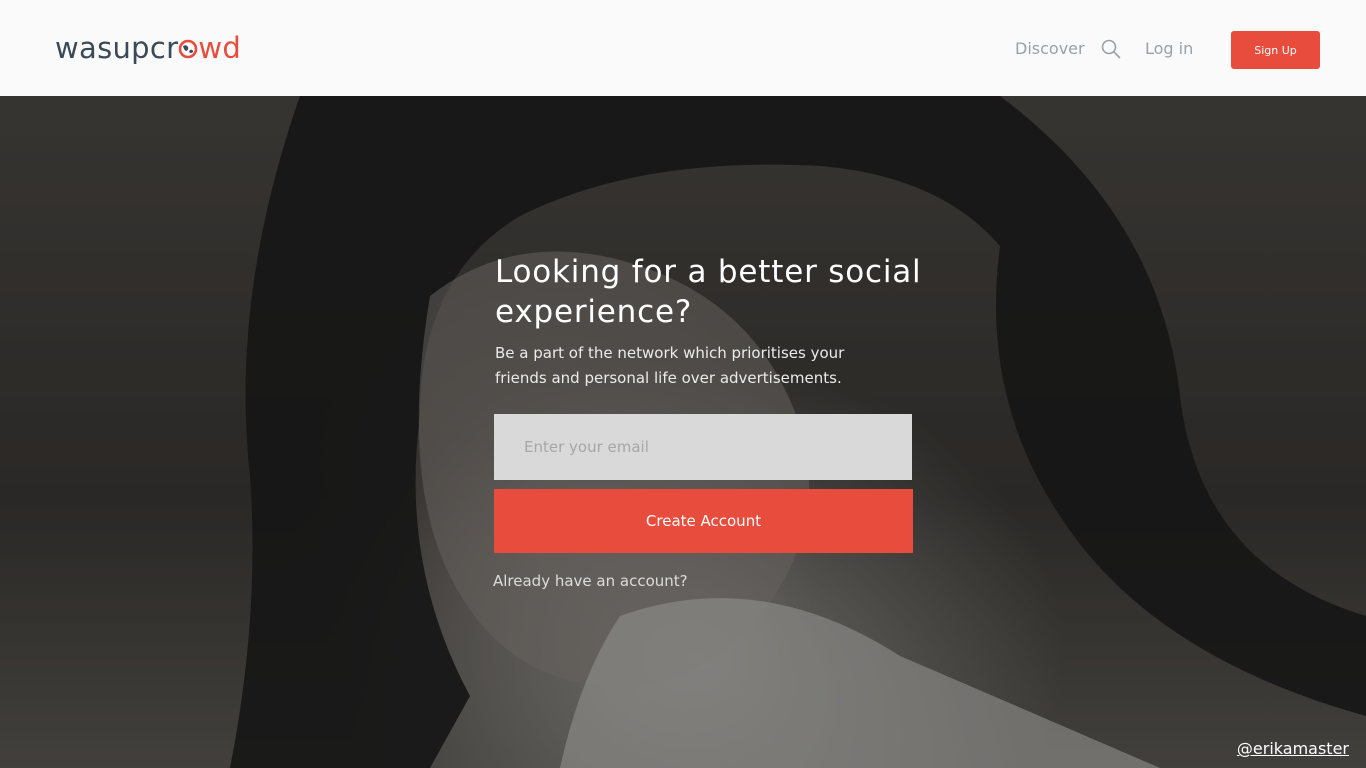 Image resolution: width=1366 pixels, height=768 pixels. Describe the element at coordinates (703, 521) in the screenshot. I see `create-account-button: Create Account` at that location.